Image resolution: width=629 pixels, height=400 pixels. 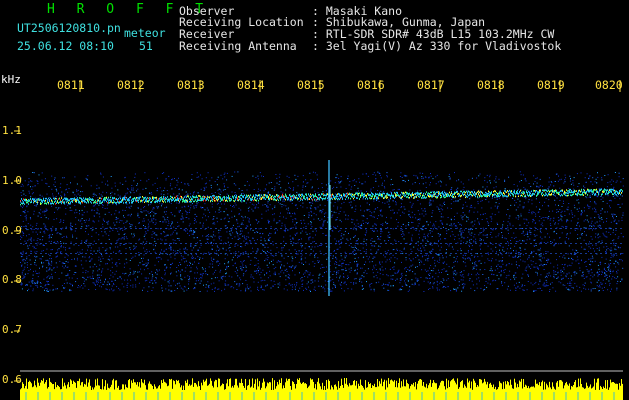 What do you see at coordinates (551, 85) in the screenshot?
I see `x-tick-label: 0819` at bounding box center [551, 85].